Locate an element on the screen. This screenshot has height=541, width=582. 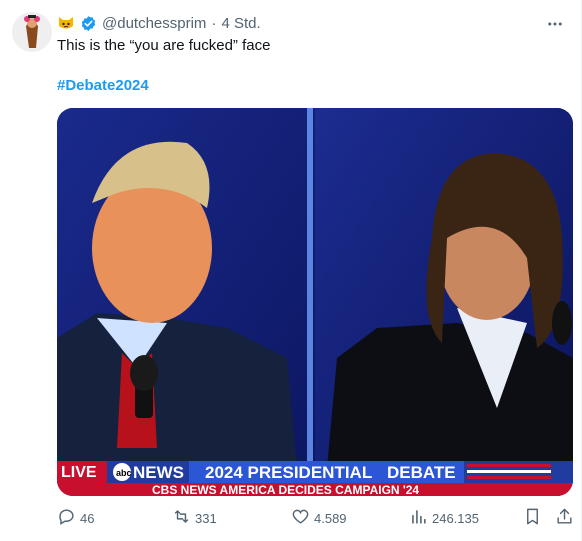
avatar is located at coordinates (32, 32).